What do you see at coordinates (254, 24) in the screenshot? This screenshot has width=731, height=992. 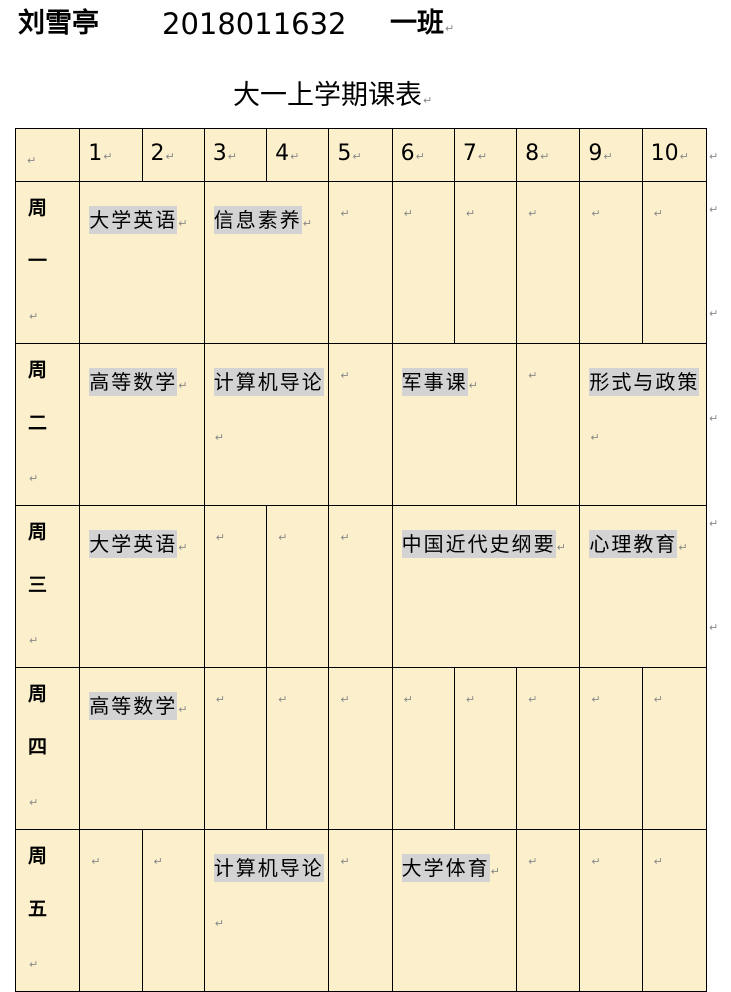 I see `student-id: 2018011632` at bounding box center [254, 24].